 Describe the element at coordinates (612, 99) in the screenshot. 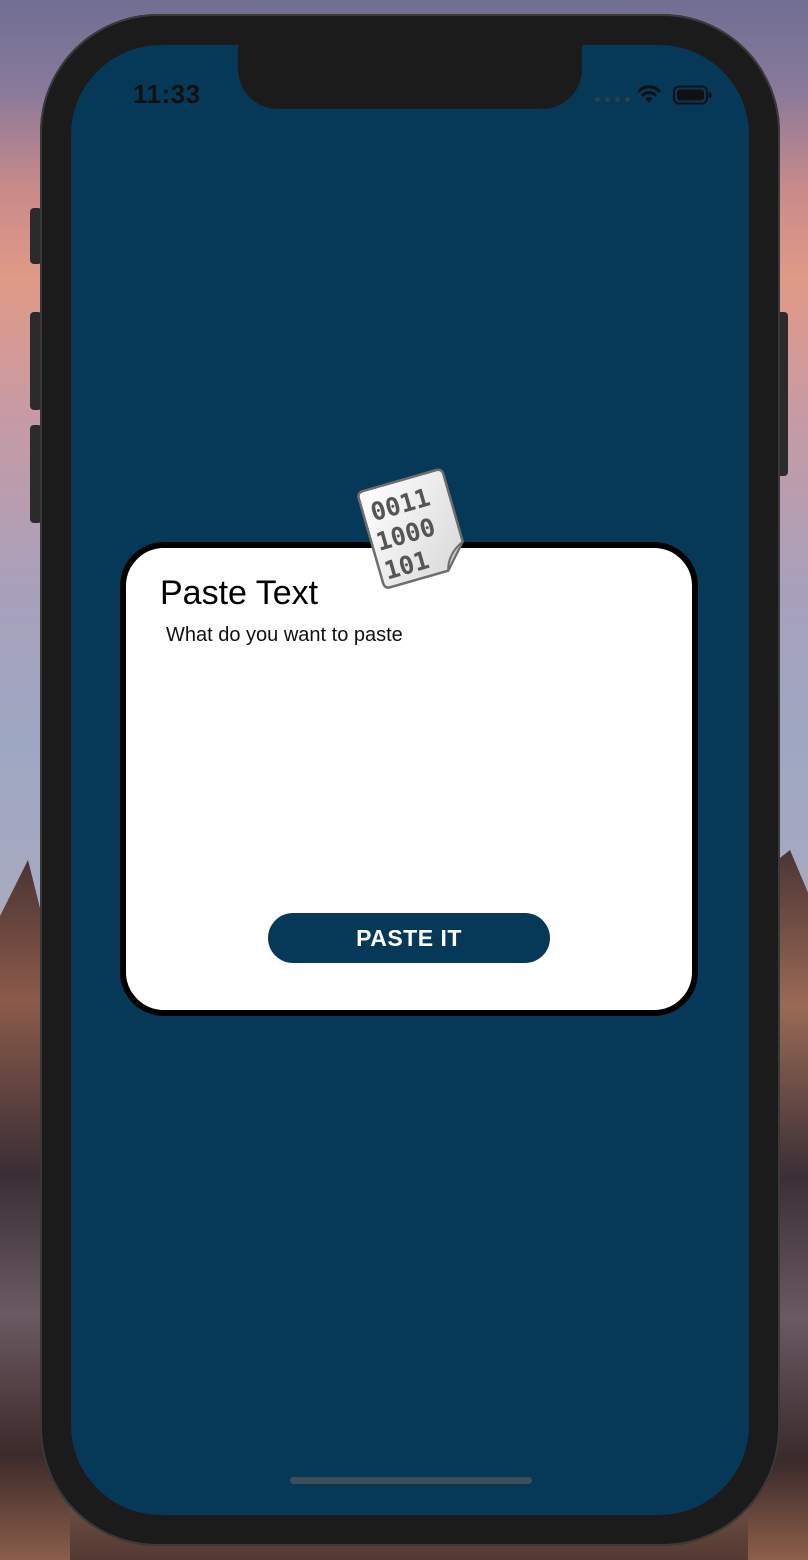

I see `cellular-signal-icon` at that location.